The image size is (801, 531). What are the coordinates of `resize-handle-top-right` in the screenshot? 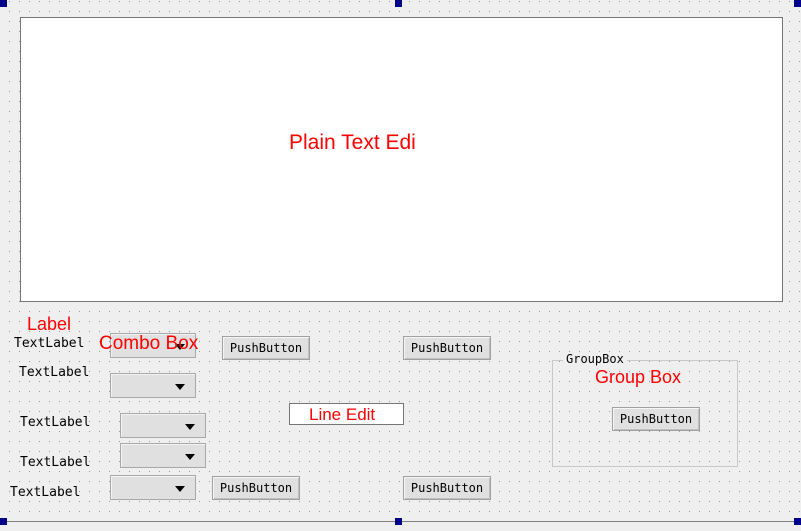 It's located at (797, 3).